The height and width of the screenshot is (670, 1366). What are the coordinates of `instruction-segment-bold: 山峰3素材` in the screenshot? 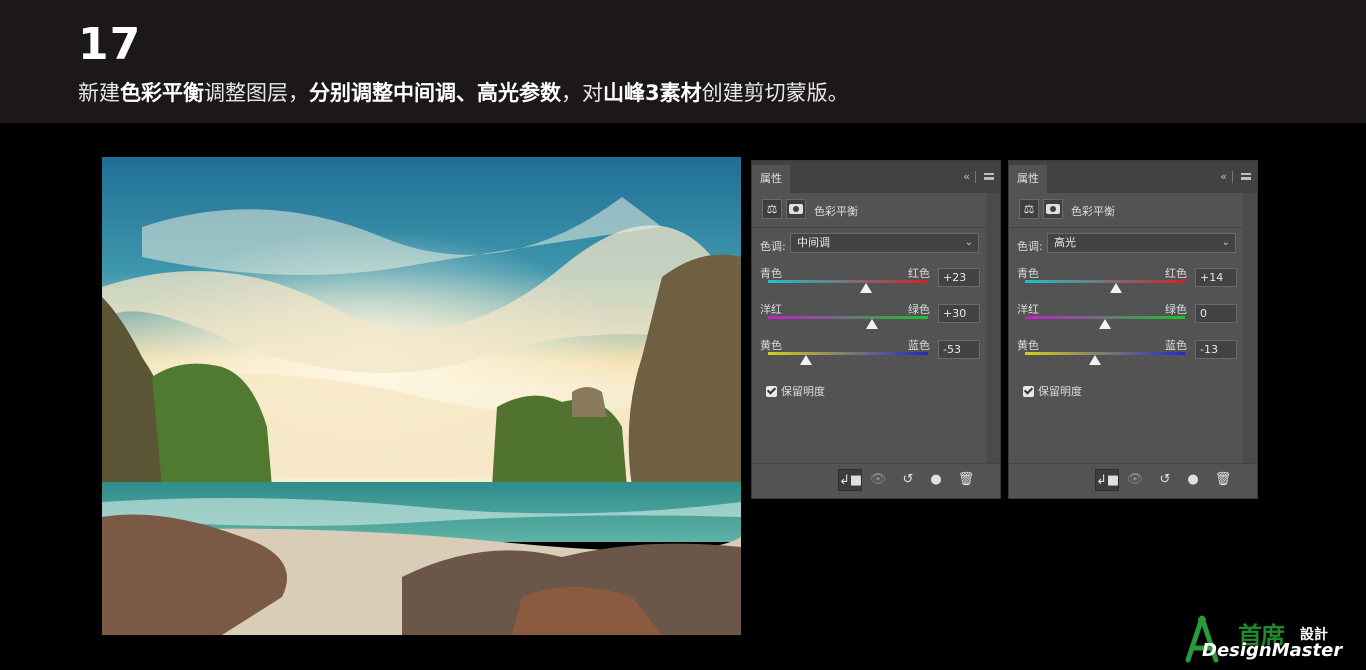 It's located at (652, 93).